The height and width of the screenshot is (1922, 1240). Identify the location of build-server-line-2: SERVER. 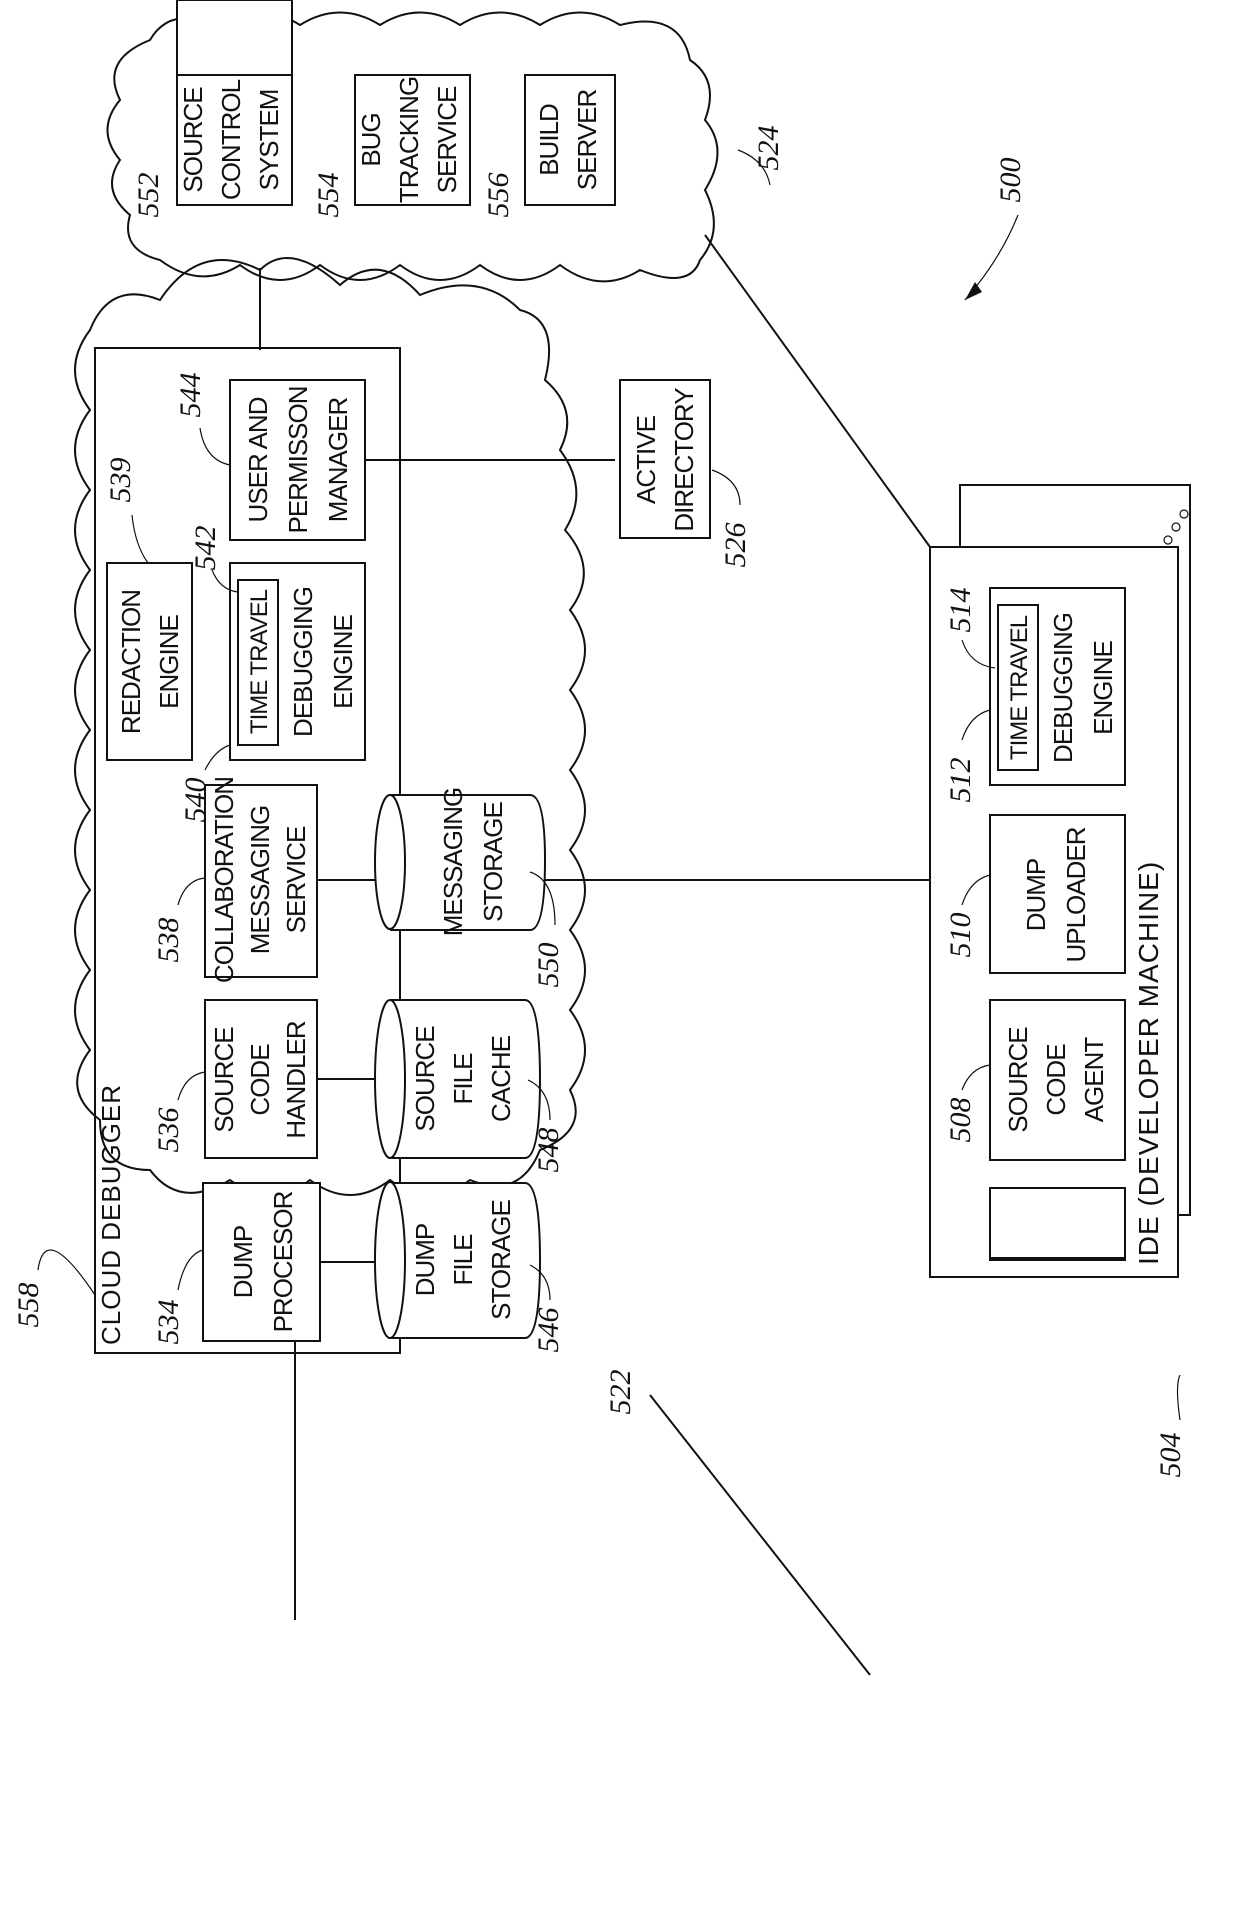
(587, 140).